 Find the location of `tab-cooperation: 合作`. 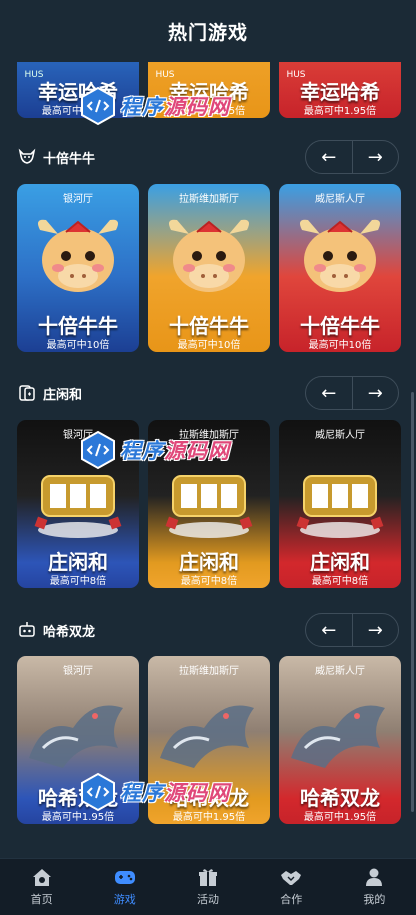

tab-cooperation: 合作 is located at coordinates (291, 887).